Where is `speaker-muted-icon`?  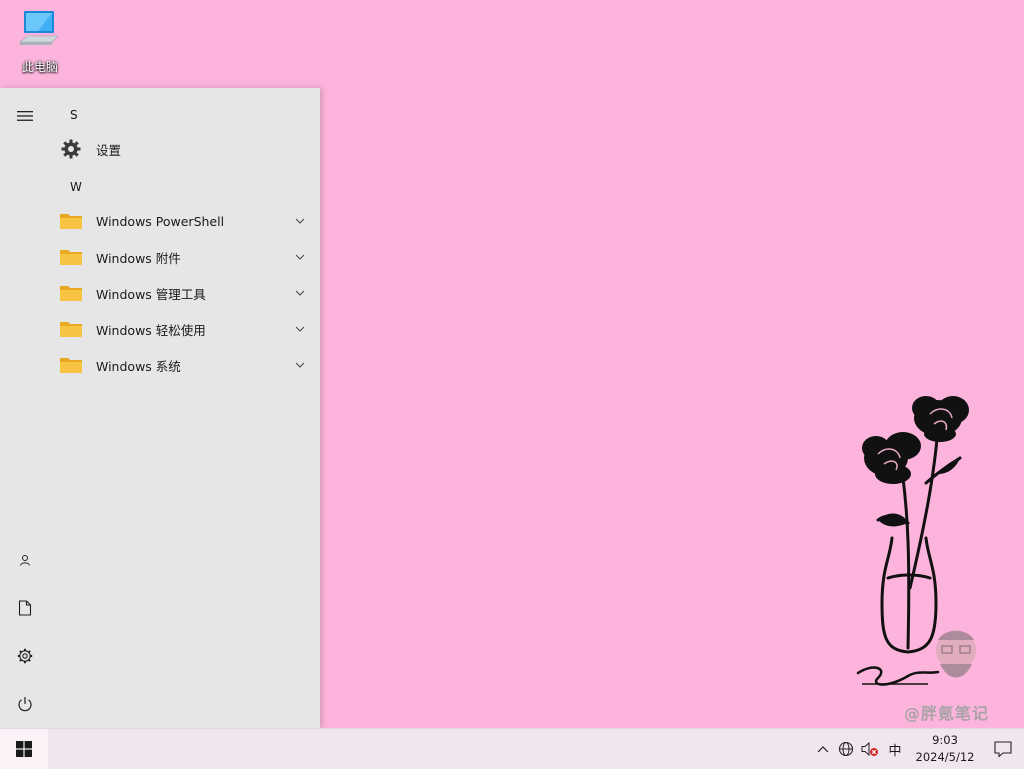 speaker-muted-icon is located at coordinates (869, 749).